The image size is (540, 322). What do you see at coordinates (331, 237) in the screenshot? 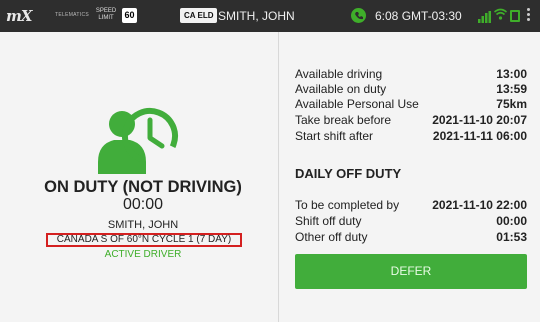
I see `row-label: Other off duty` at bounding box center [331, 237].